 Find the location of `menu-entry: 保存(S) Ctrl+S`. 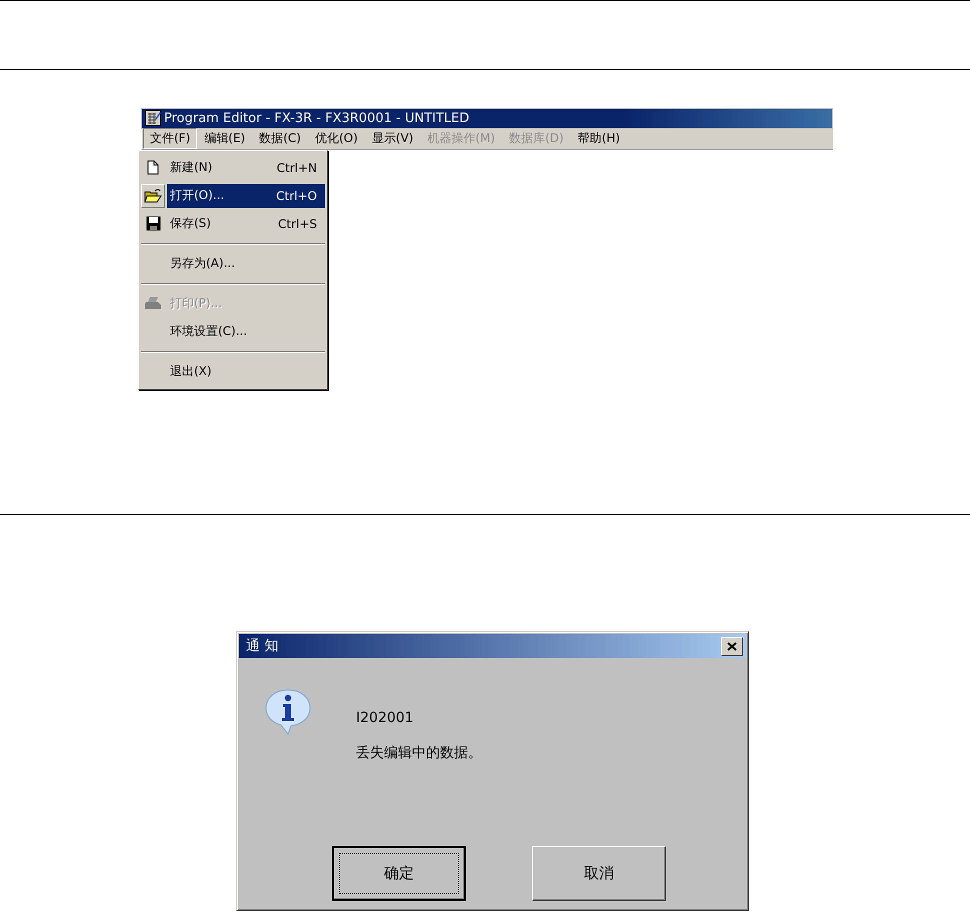

menu-entry: 保存(S) Ctrl+S is located at coordinates (246, 224).